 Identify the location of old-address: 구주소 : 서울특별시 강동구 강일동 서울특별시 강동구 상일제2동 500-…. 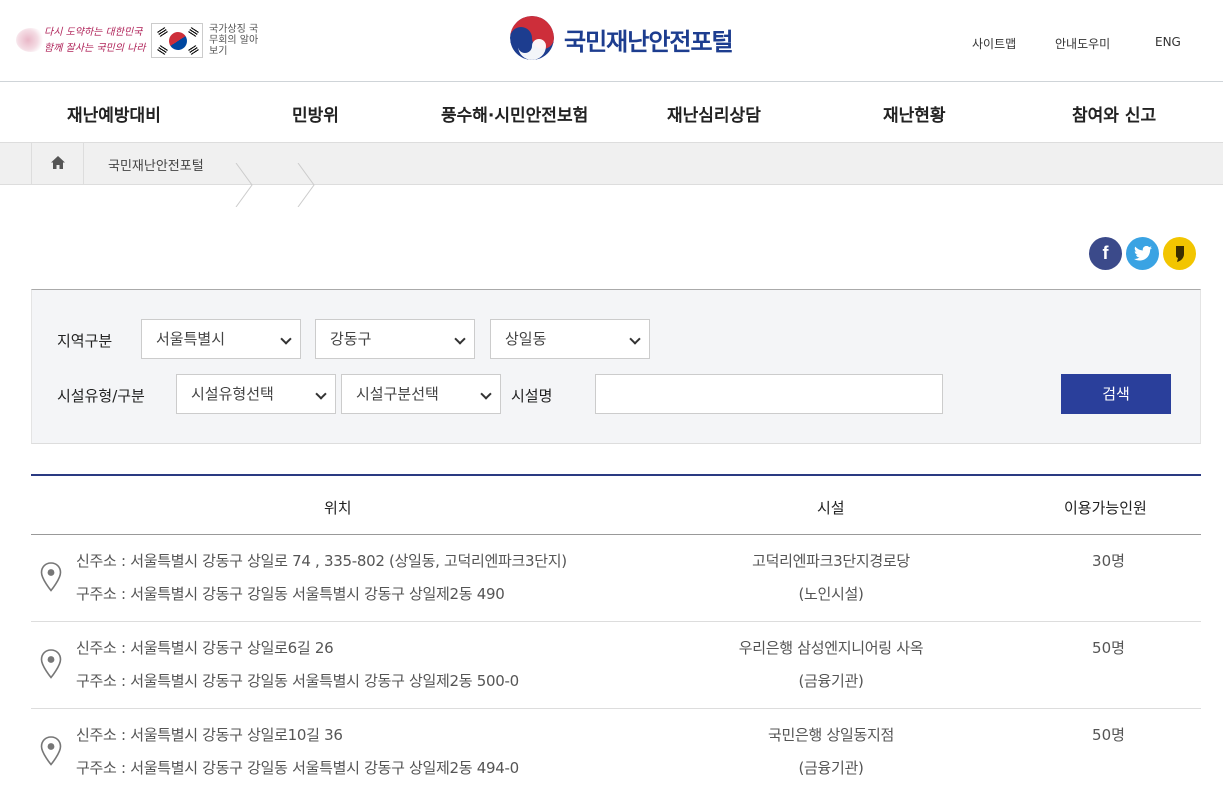
(297, 681).